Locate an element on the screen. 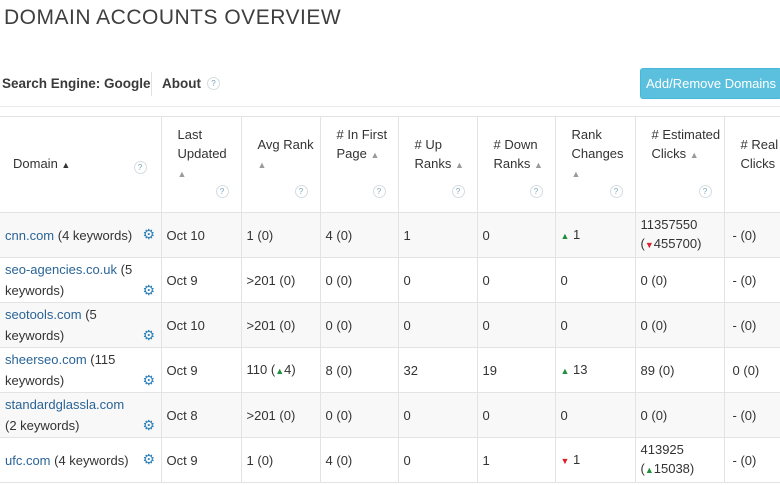 This screenshot has width=780, height=485. estimated-clicks-change: (0) is located at coordinates (659, 415).